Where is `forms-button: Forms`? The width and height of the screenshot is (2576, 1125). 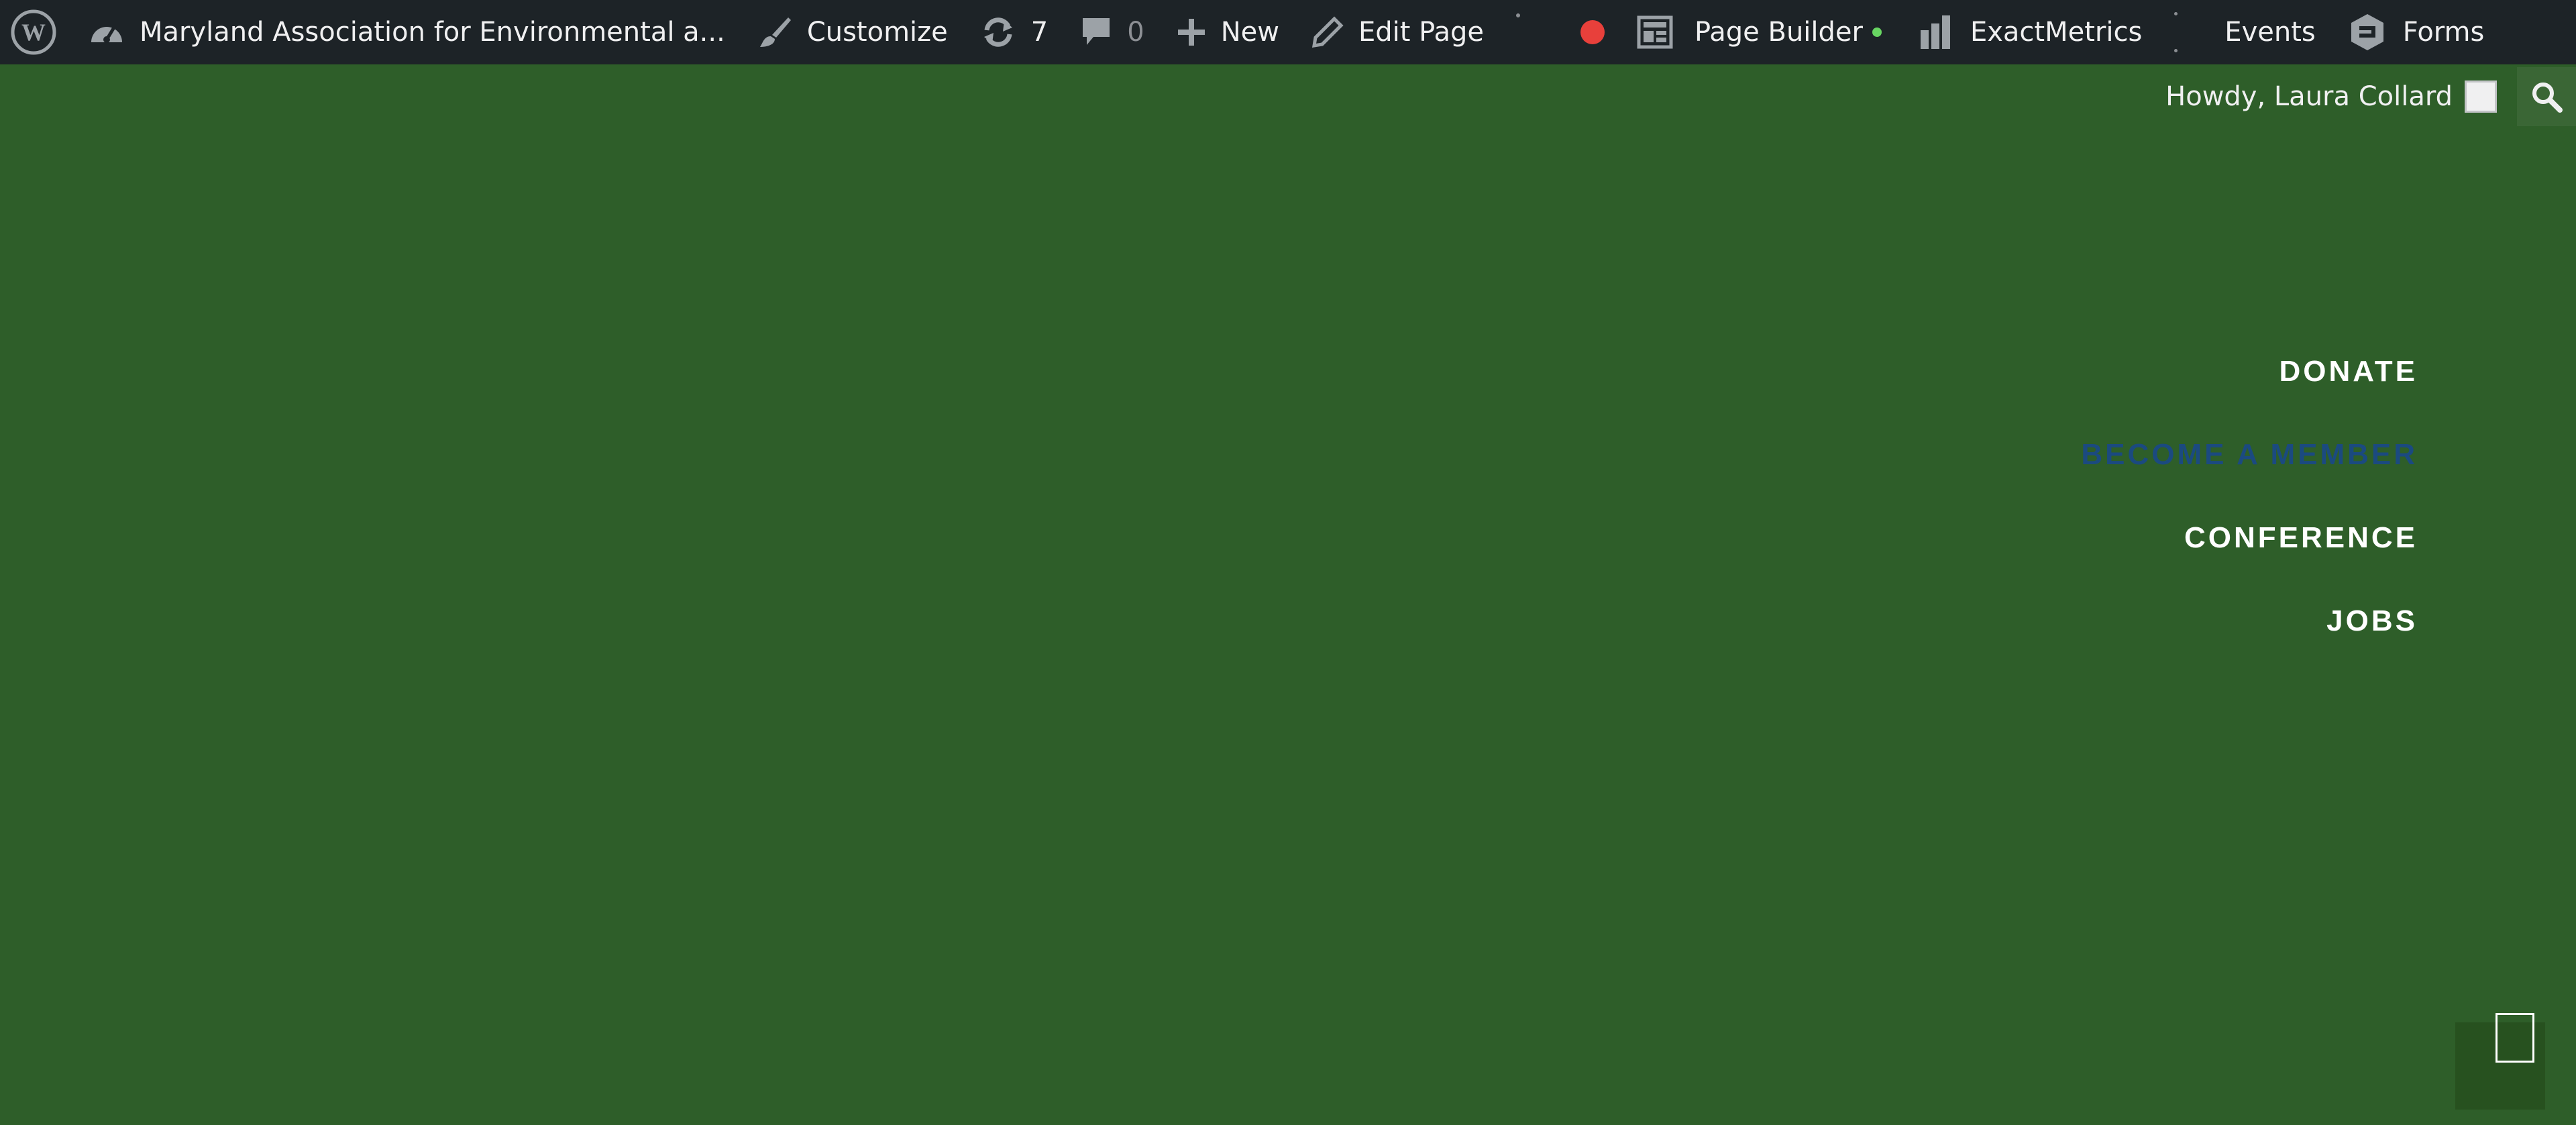
forms-button: Forms is located at coordinates (2417, 32).